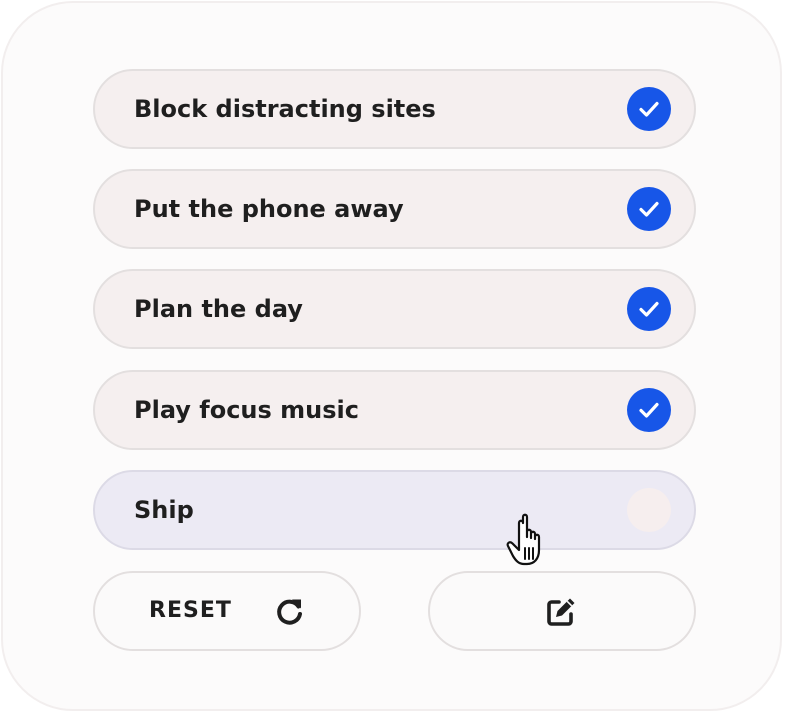 This screenshot has width=787, height=716. Describe the element at coordinates (394, 410) in the screenshot. I see `task-item-focus-music: Play focus music` at that location.